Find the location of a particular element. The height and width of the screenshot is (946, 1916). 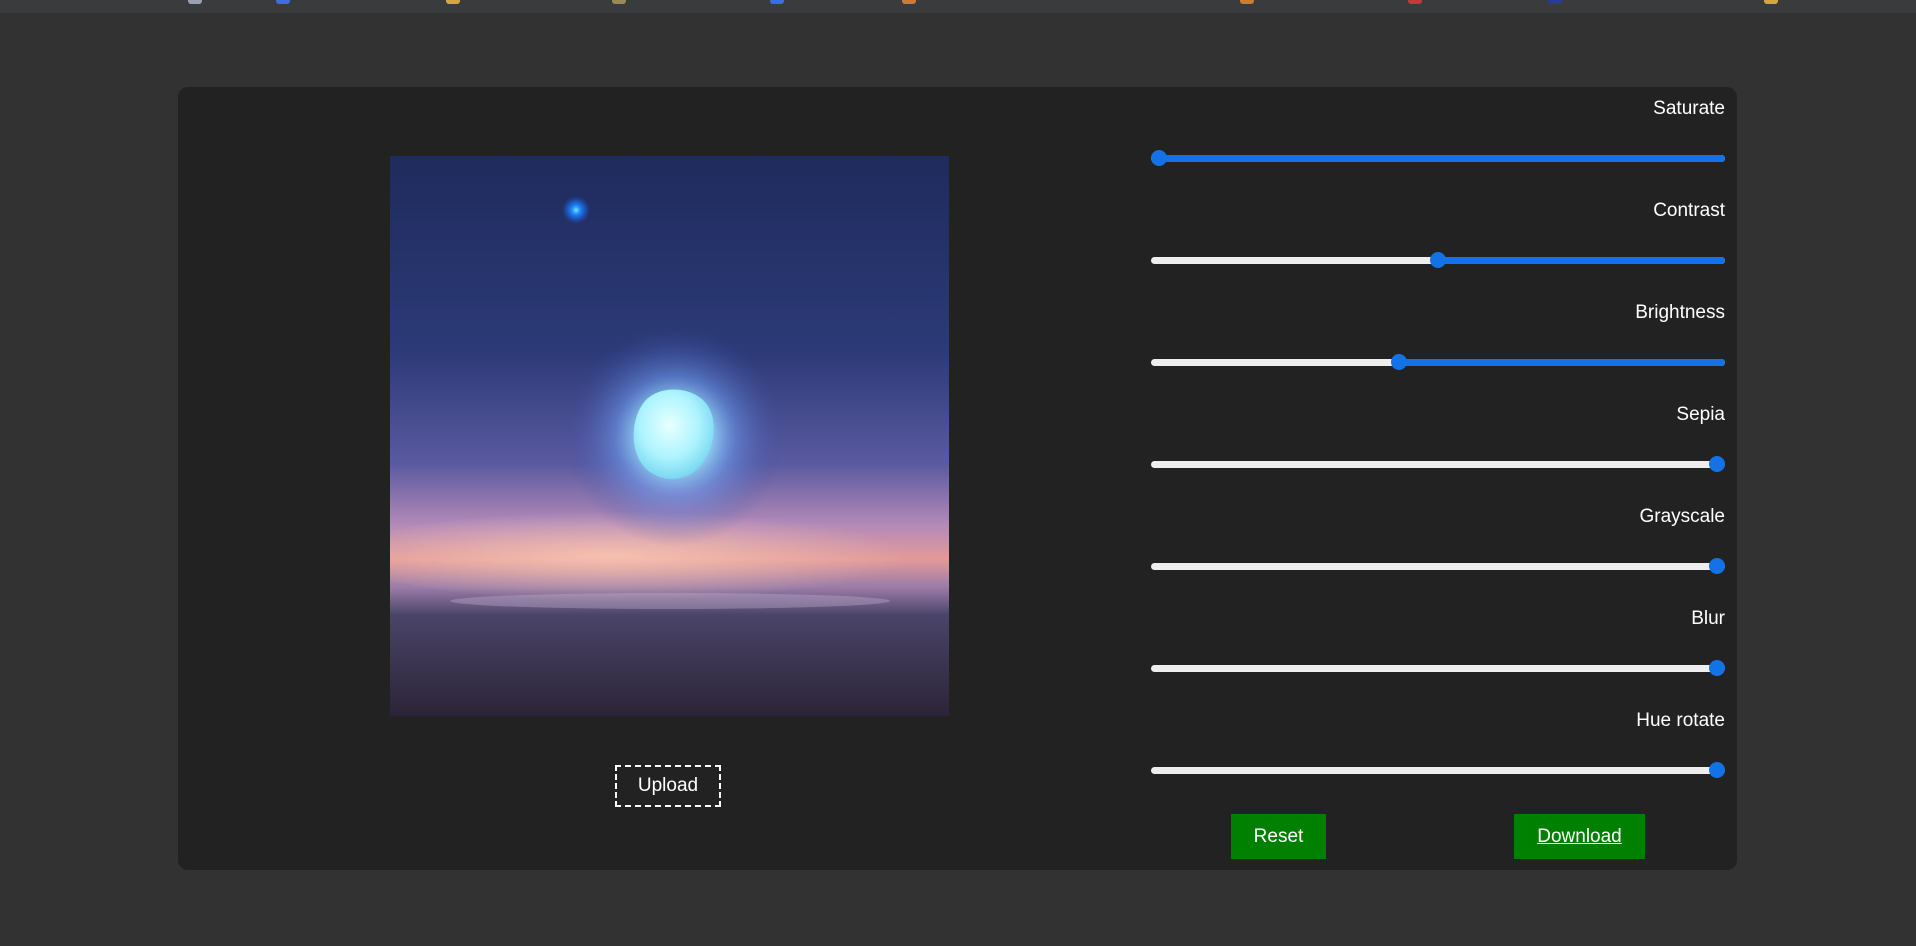

contrast-slider is located at coordinates (1438, 260).